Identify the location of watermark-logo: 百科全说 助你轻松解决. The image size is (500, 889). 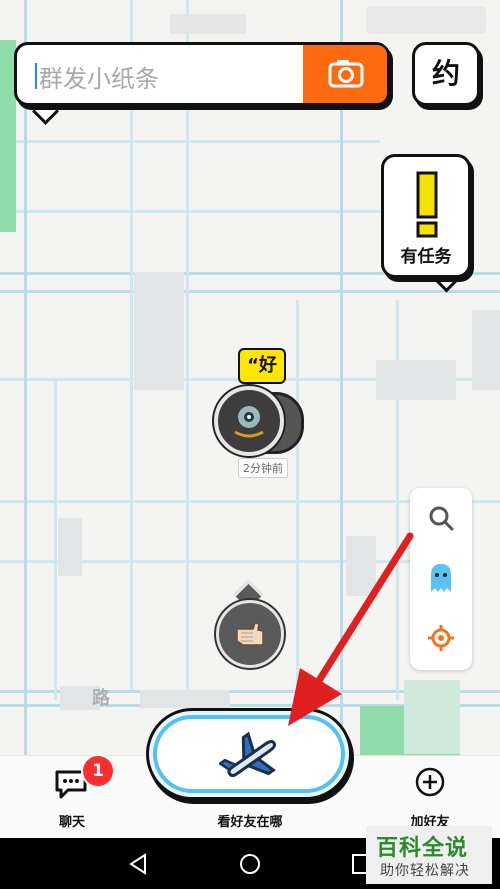
(429, 855).